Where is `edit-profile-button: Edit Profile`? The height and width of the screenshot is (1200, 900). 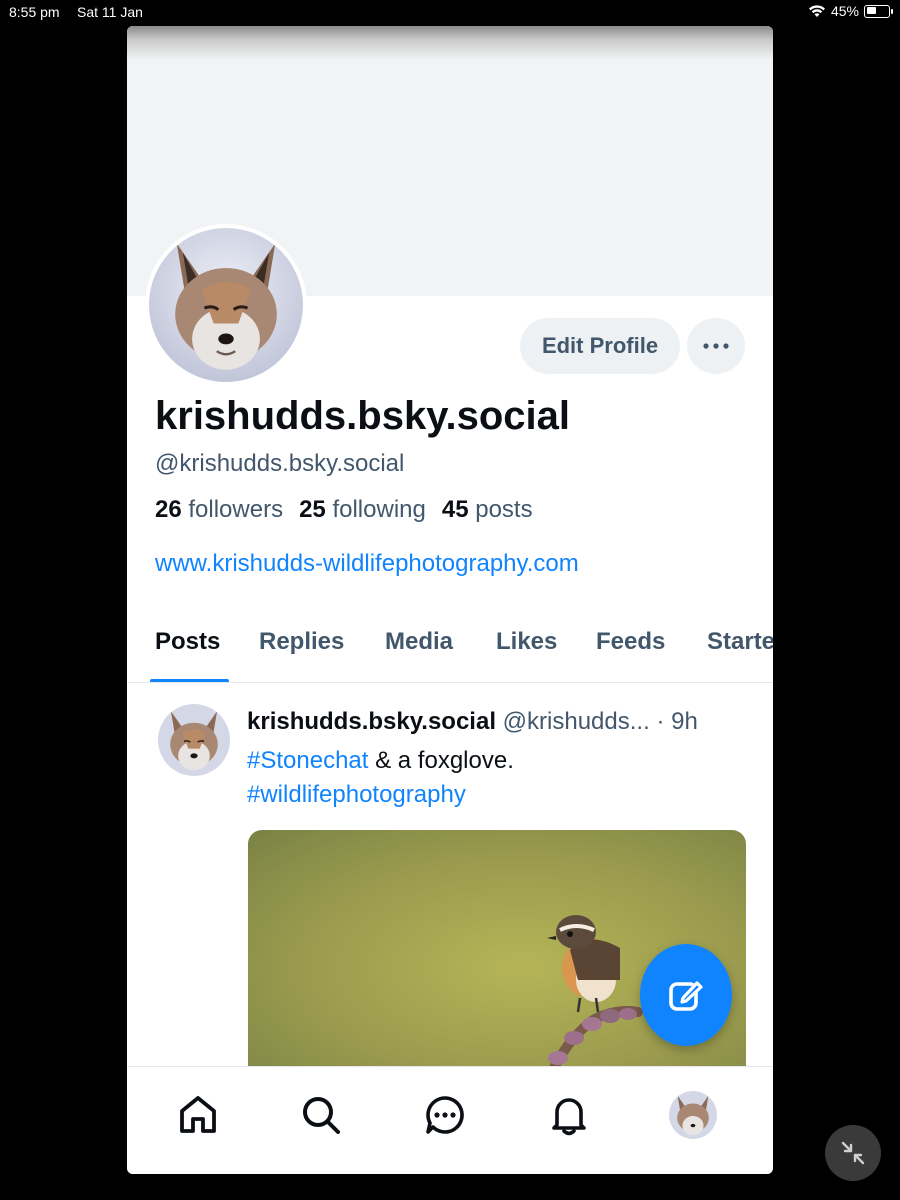 edit-profile-button: Edit Profile is located at coordinates (600, 346).